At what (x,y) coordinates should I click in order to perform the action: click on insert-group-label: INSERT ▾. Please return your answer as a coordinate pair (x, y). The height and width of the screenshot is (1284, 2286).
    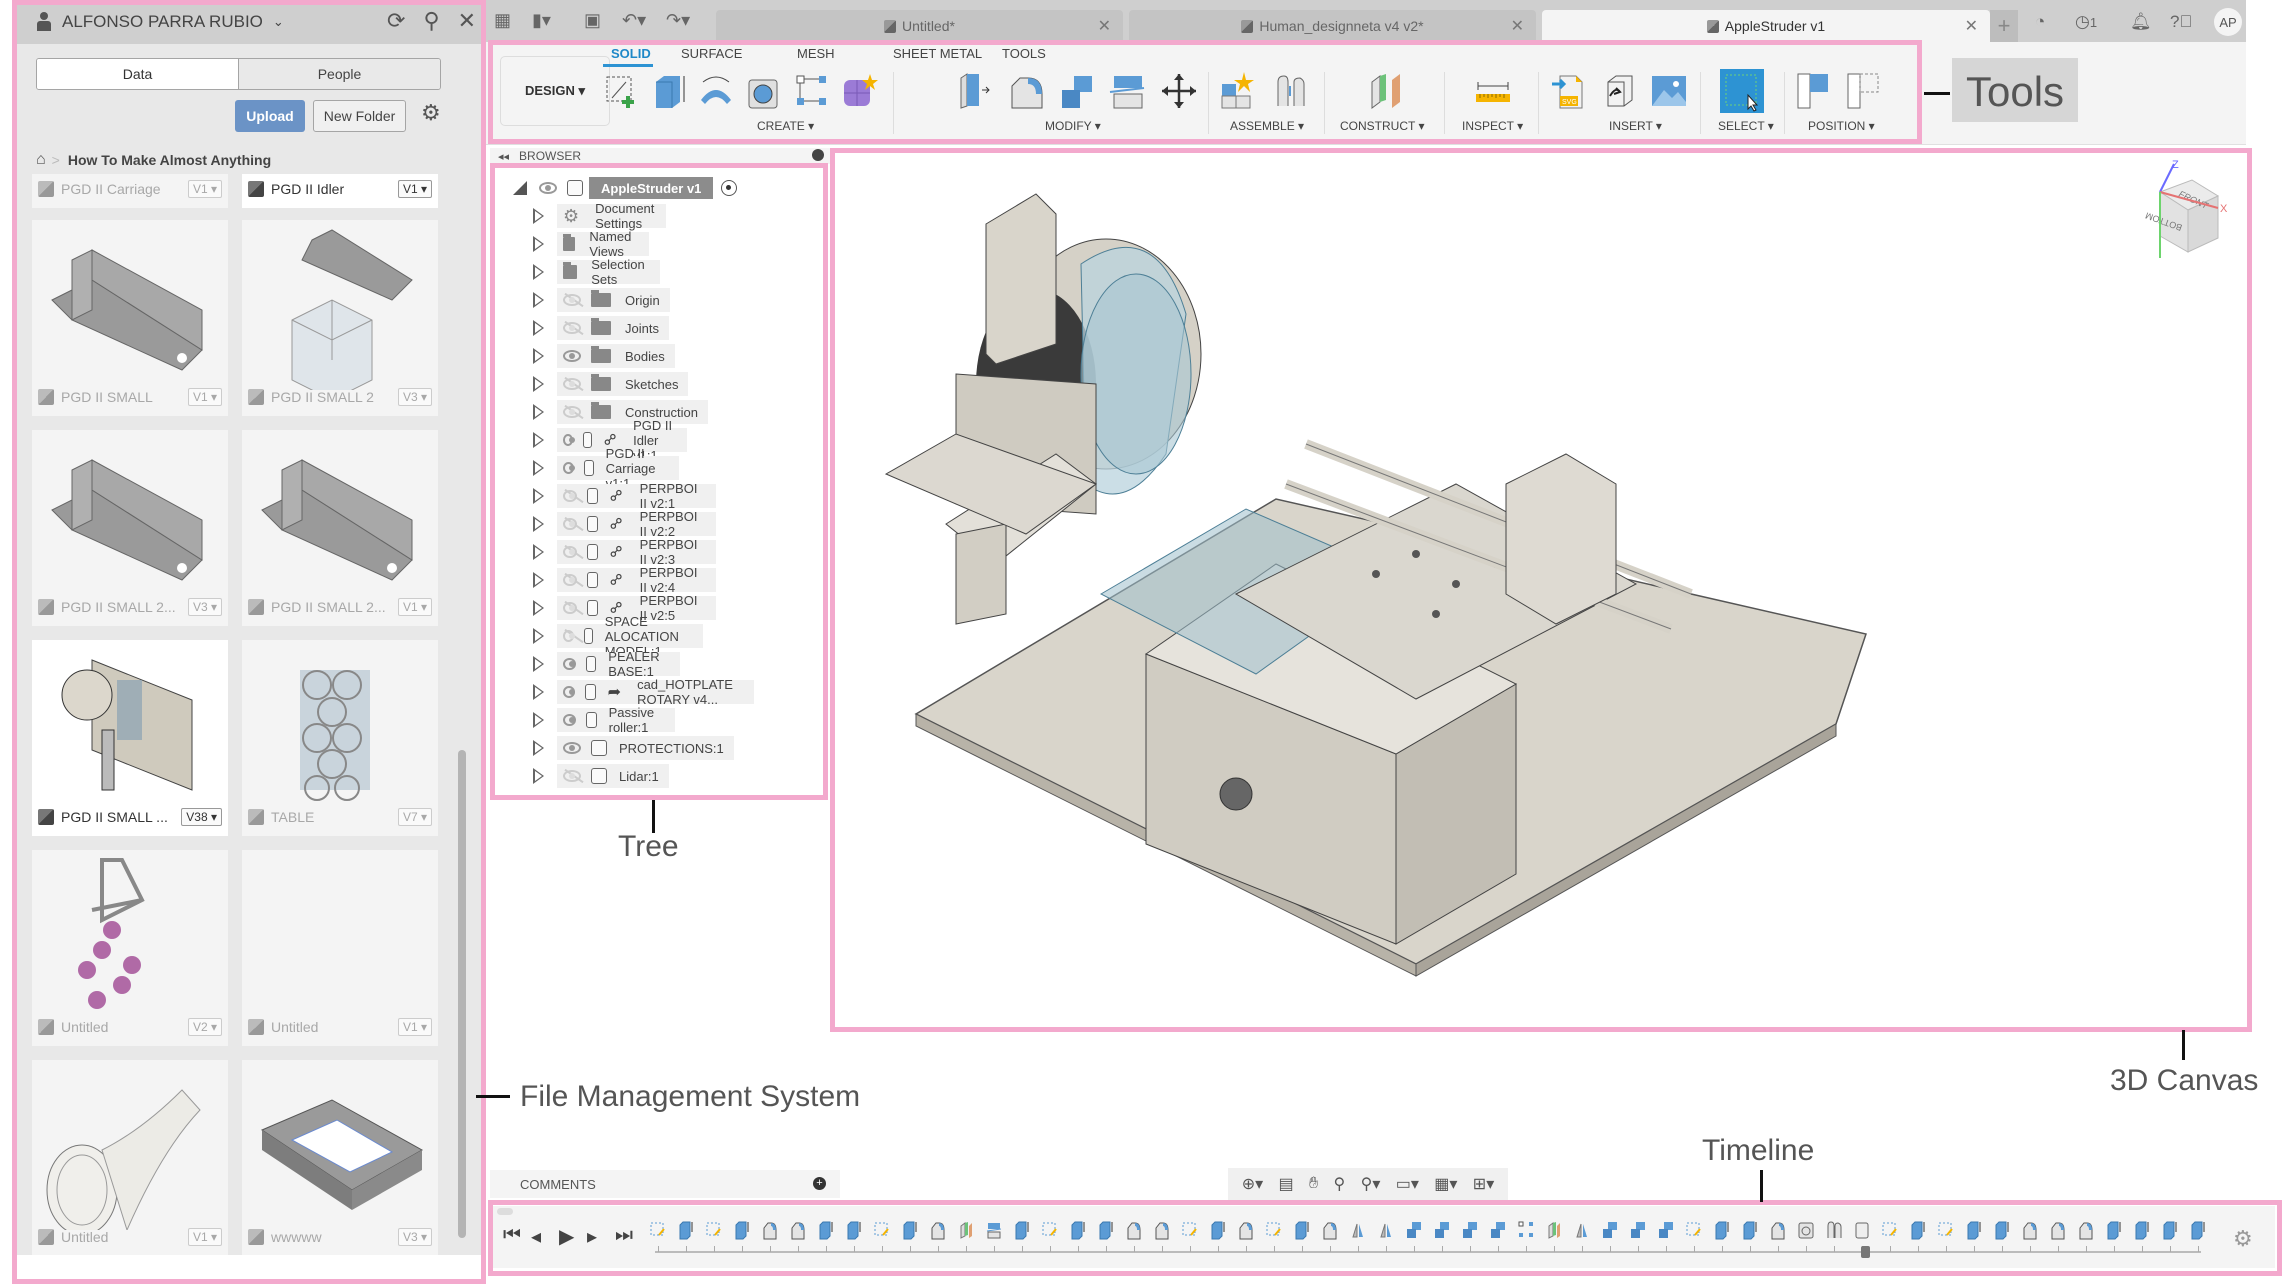
    Looking at the image, I should click on (1635, 126).